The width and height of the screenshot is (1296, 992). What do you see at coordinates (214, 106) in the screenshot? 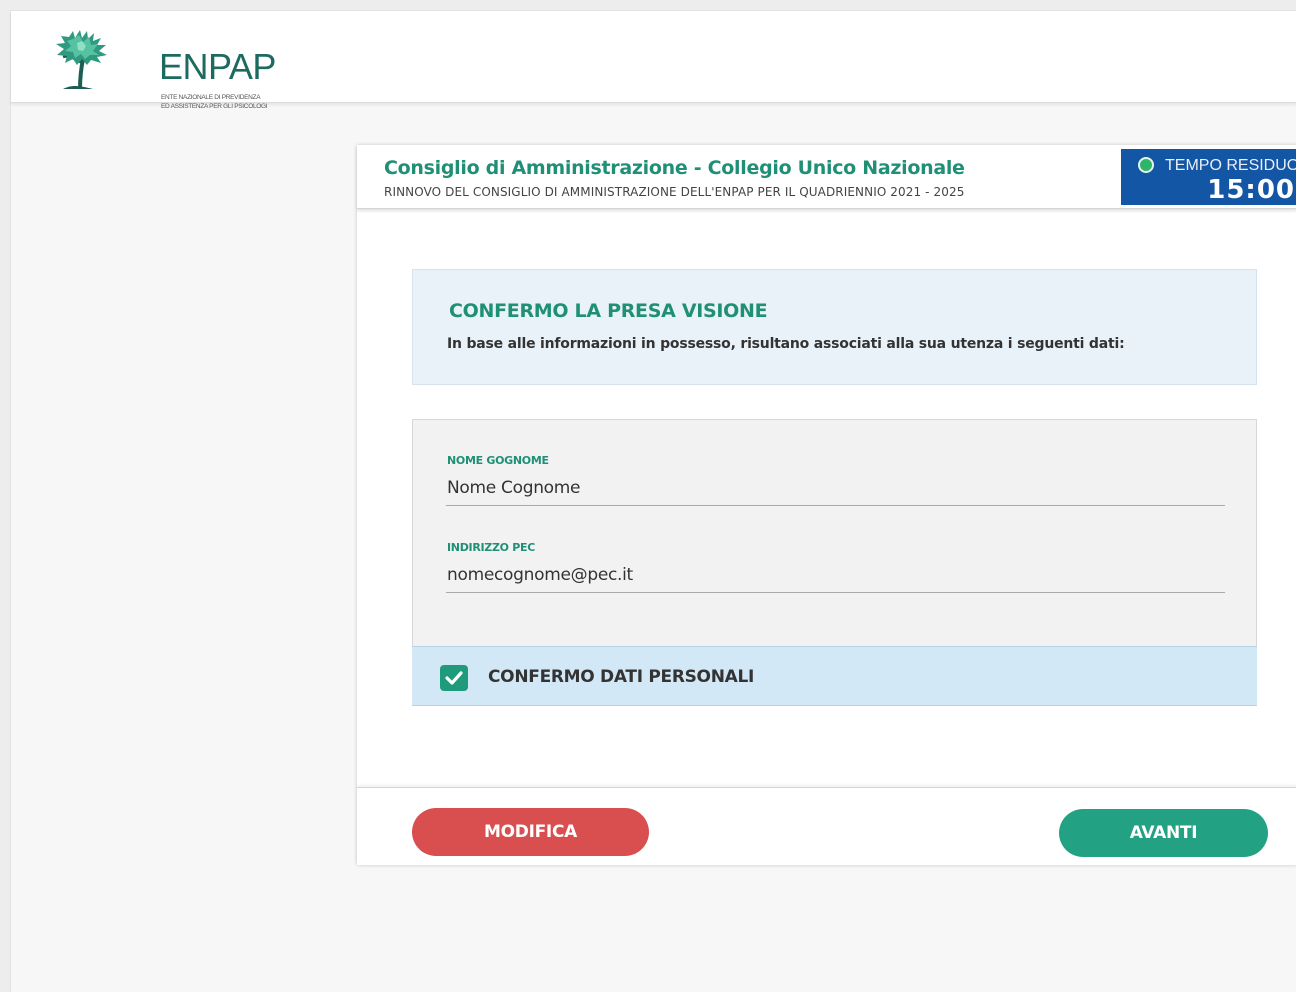
I see `logo-subtitle-line2: ED ASSISTENZA PER GLI PSICOLOGI` at bounding box center [214, 106].